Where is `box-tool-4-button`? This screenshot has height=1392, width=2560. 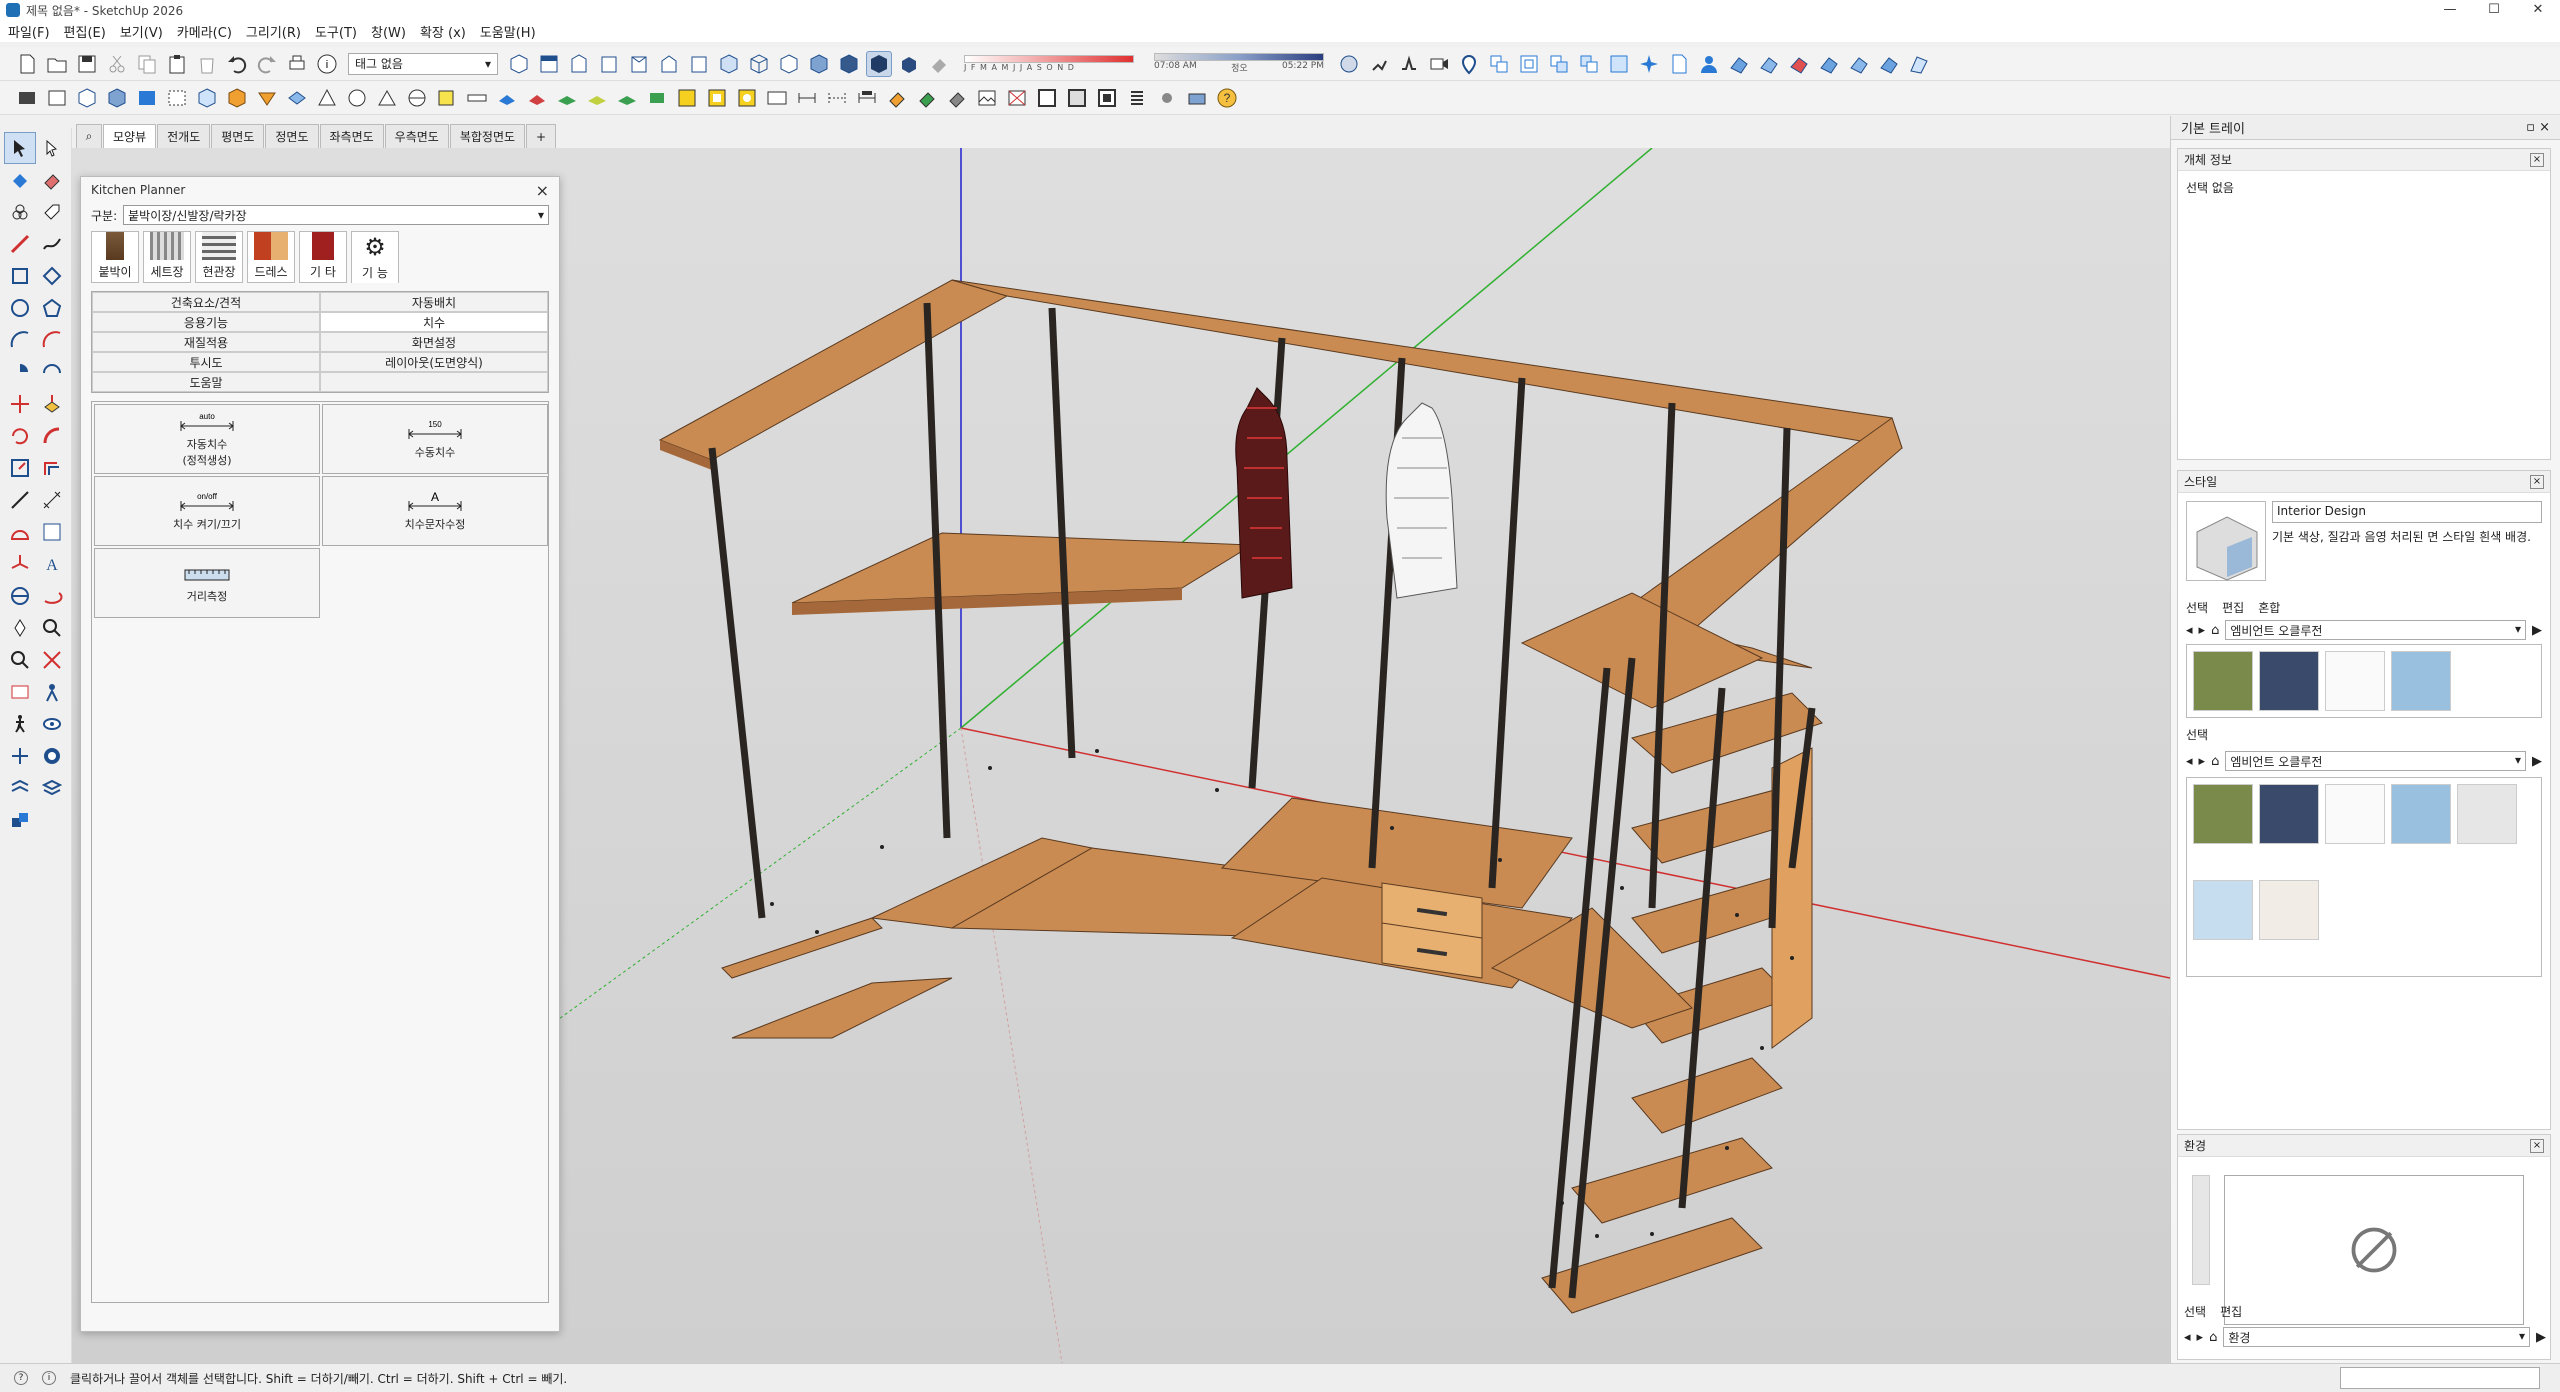 box-tool-4-button is located at coordinates (147, 98).